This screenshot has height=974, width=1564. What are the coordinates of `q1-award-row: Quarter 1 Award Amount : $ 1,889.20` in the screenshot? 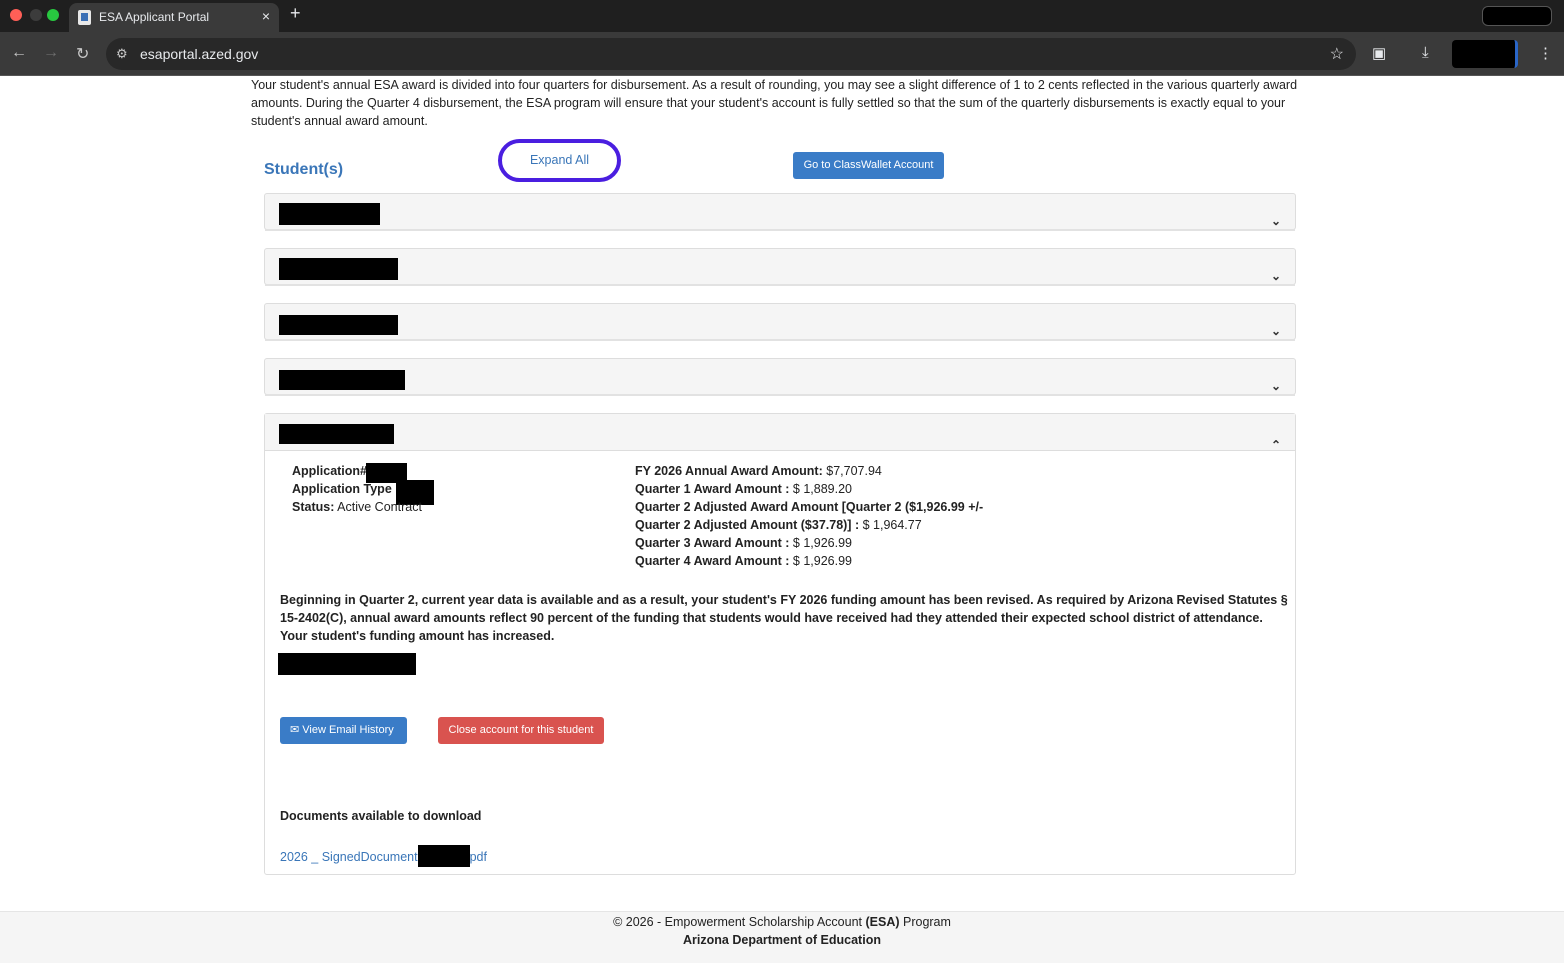 It's located at (743, 489).